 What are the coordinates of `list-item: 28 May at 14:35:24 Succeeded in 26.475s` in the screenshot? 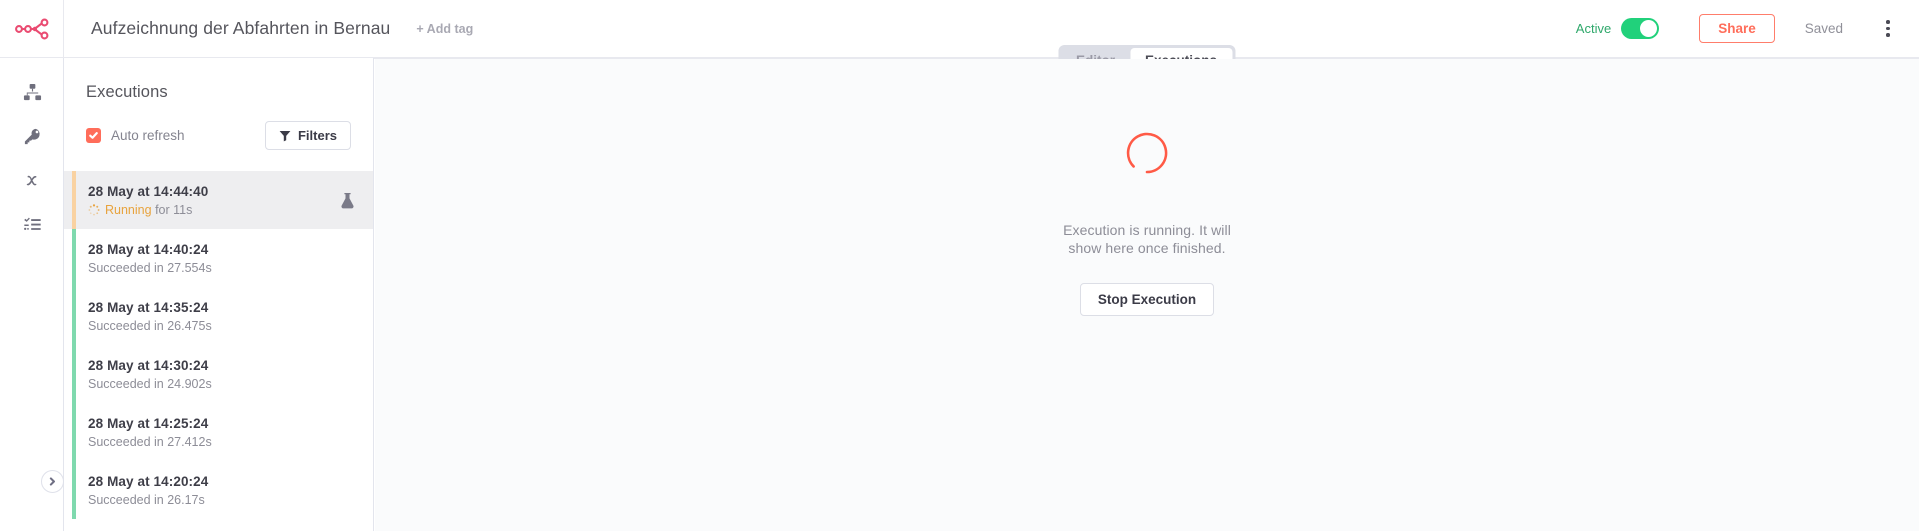 It's located at (218, 316).